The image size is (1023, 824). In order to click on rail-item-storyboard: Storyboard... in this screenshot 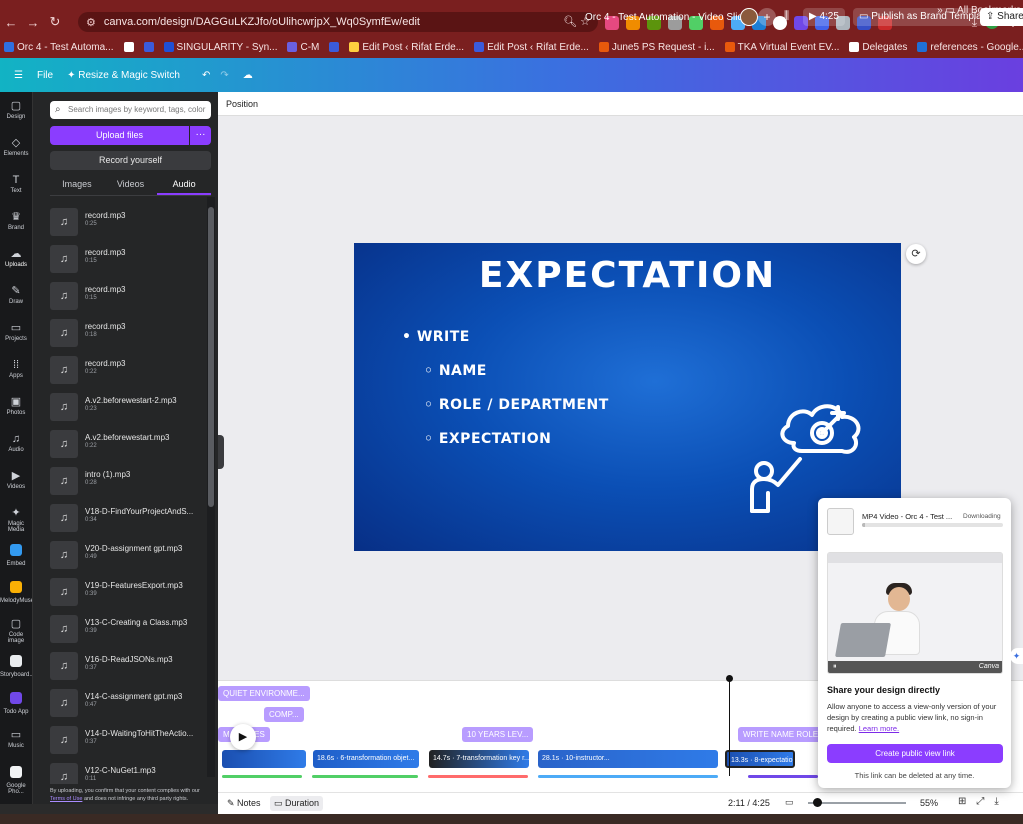, I will do `click(17, 666)`.